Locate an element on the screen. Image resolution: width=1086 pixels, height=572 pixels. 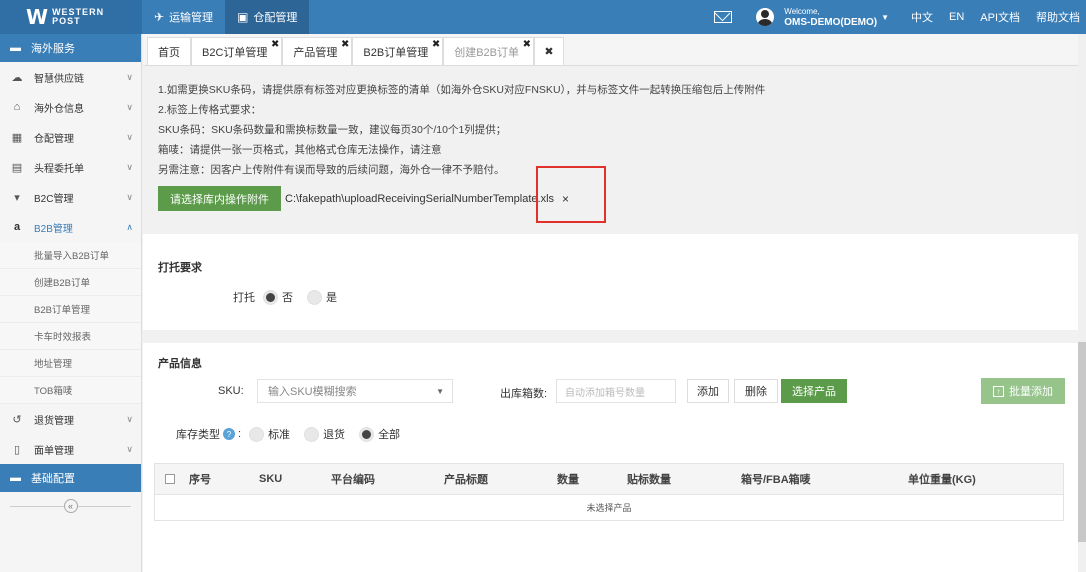
sidebar-item-label: 海外仓信息 is located at coordinates (59, 109).